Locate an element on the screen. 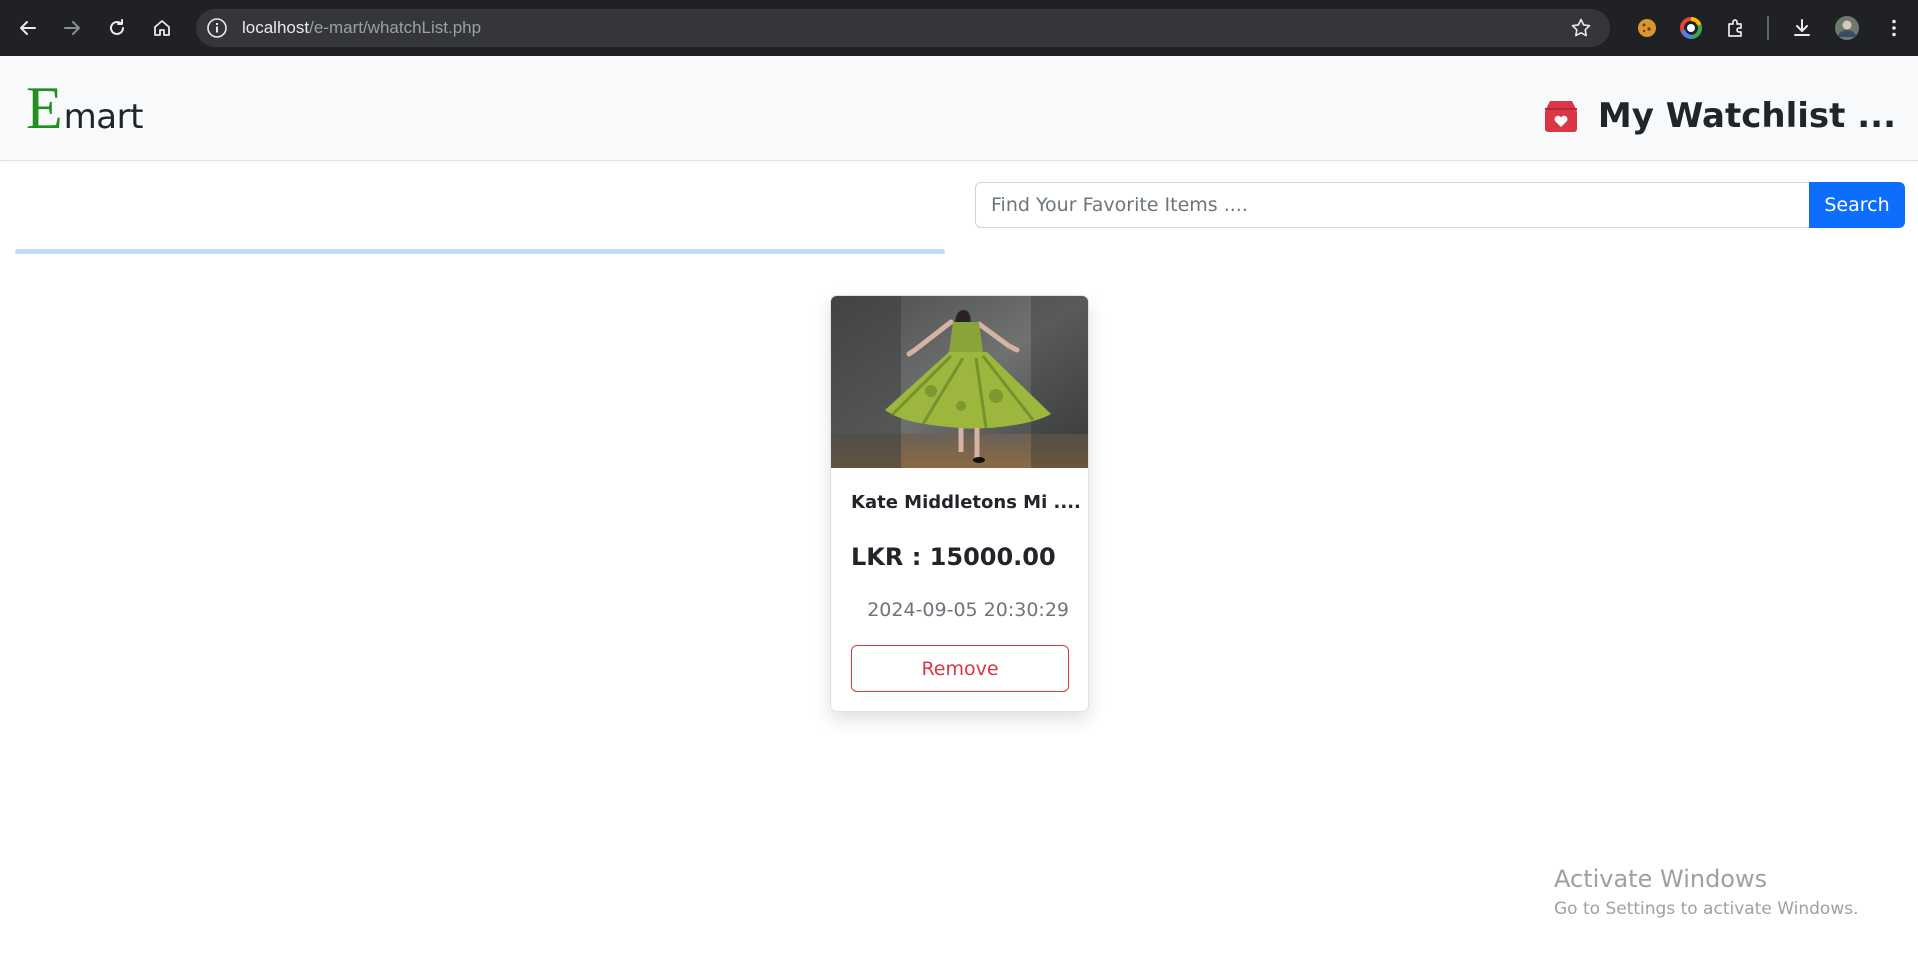  forward-icon is located at coordinates (72, 28).